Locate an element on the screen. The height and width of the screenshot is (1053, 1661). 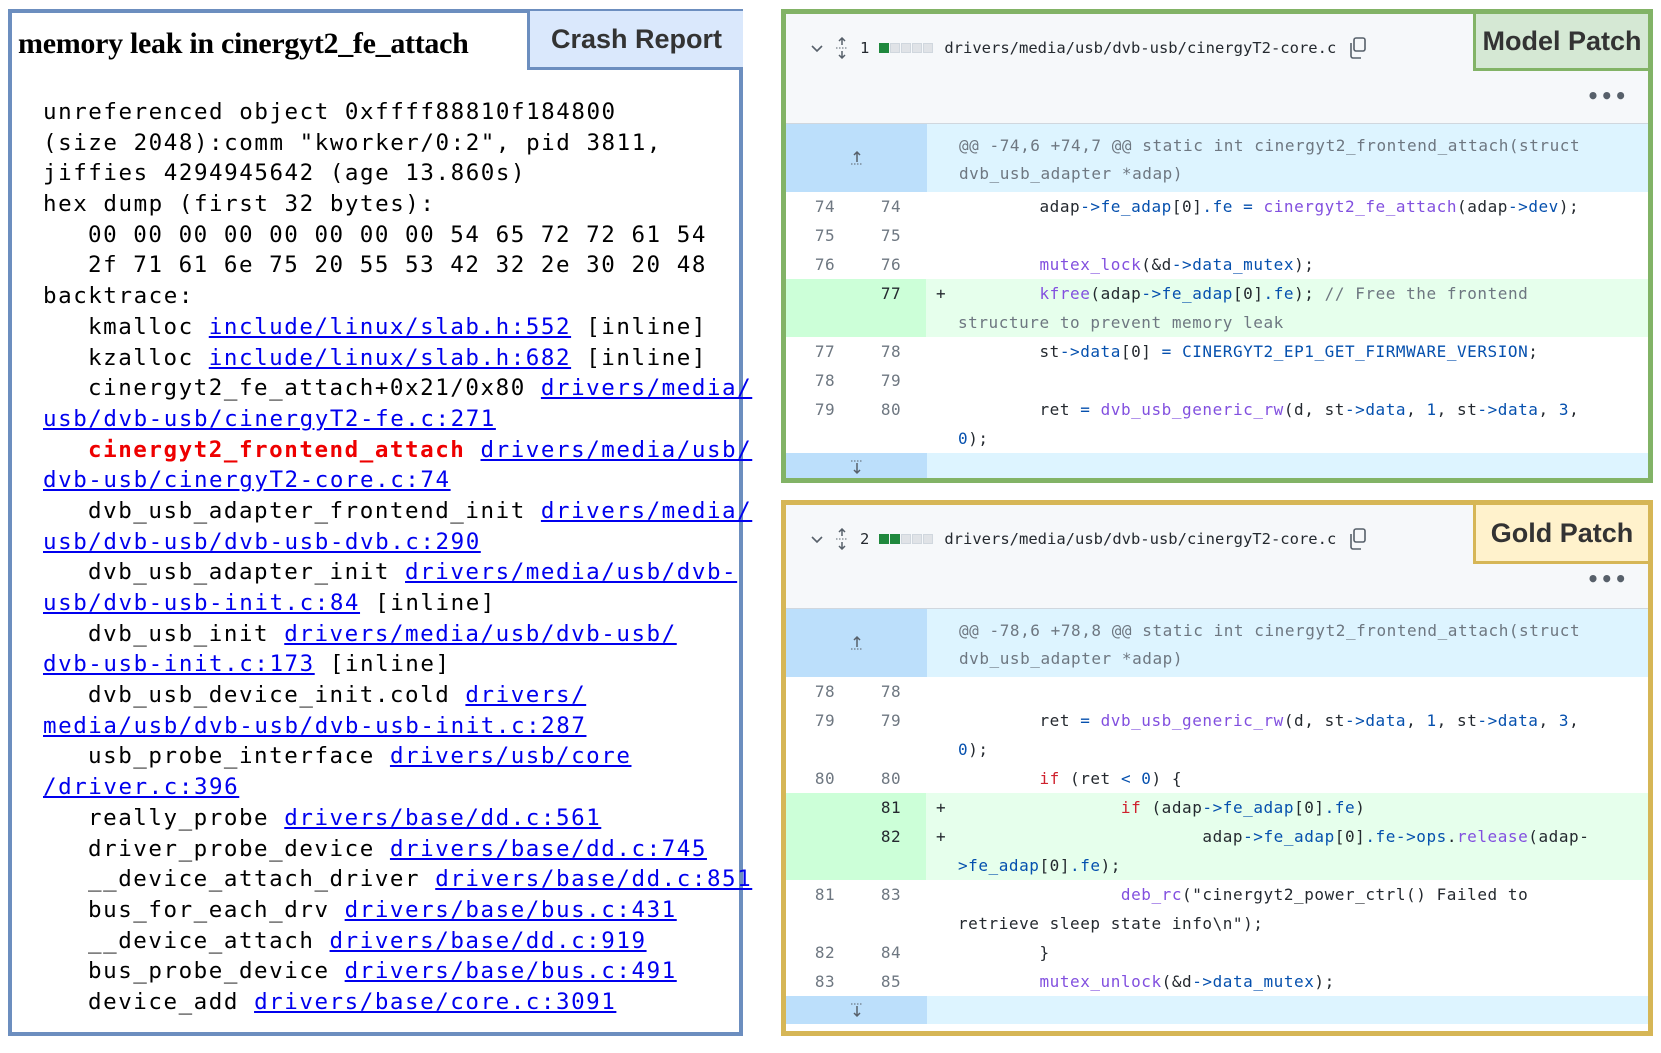
new-line-number: 81 is located at coordinates (891, 807).